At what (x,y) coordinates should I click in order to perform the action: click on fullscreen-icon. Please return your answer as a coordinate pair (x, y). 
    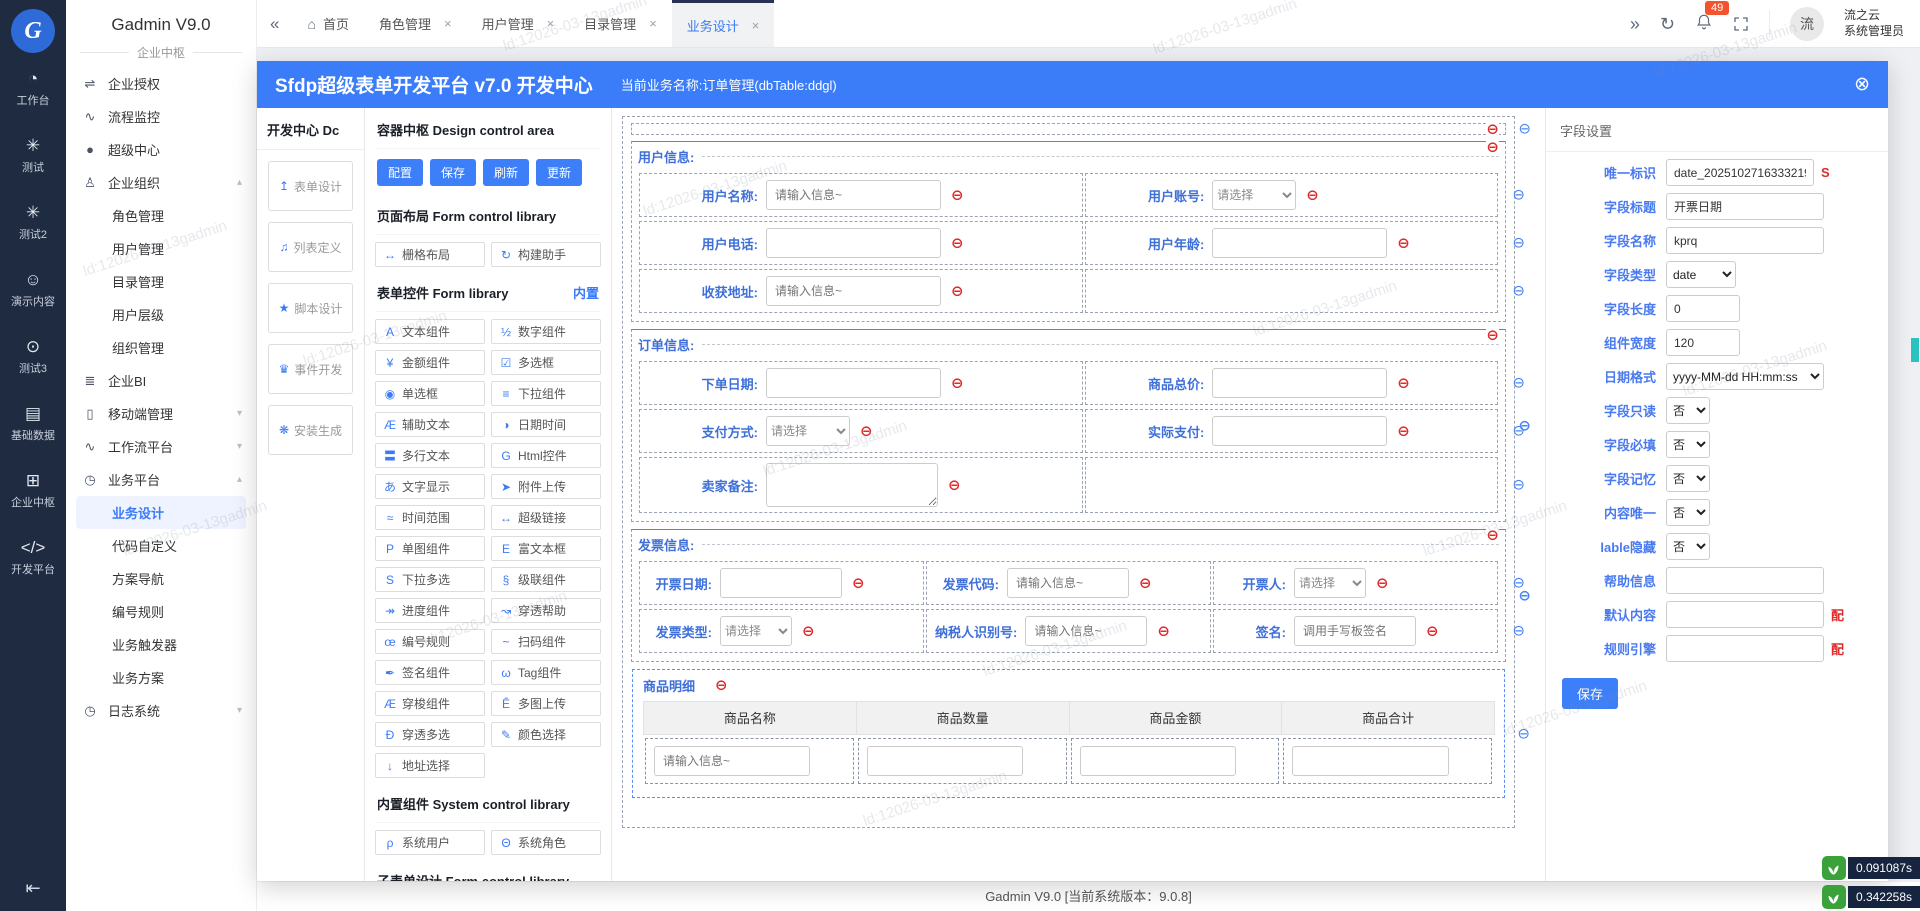
    Looking at the image, I should click on (1741, 24).